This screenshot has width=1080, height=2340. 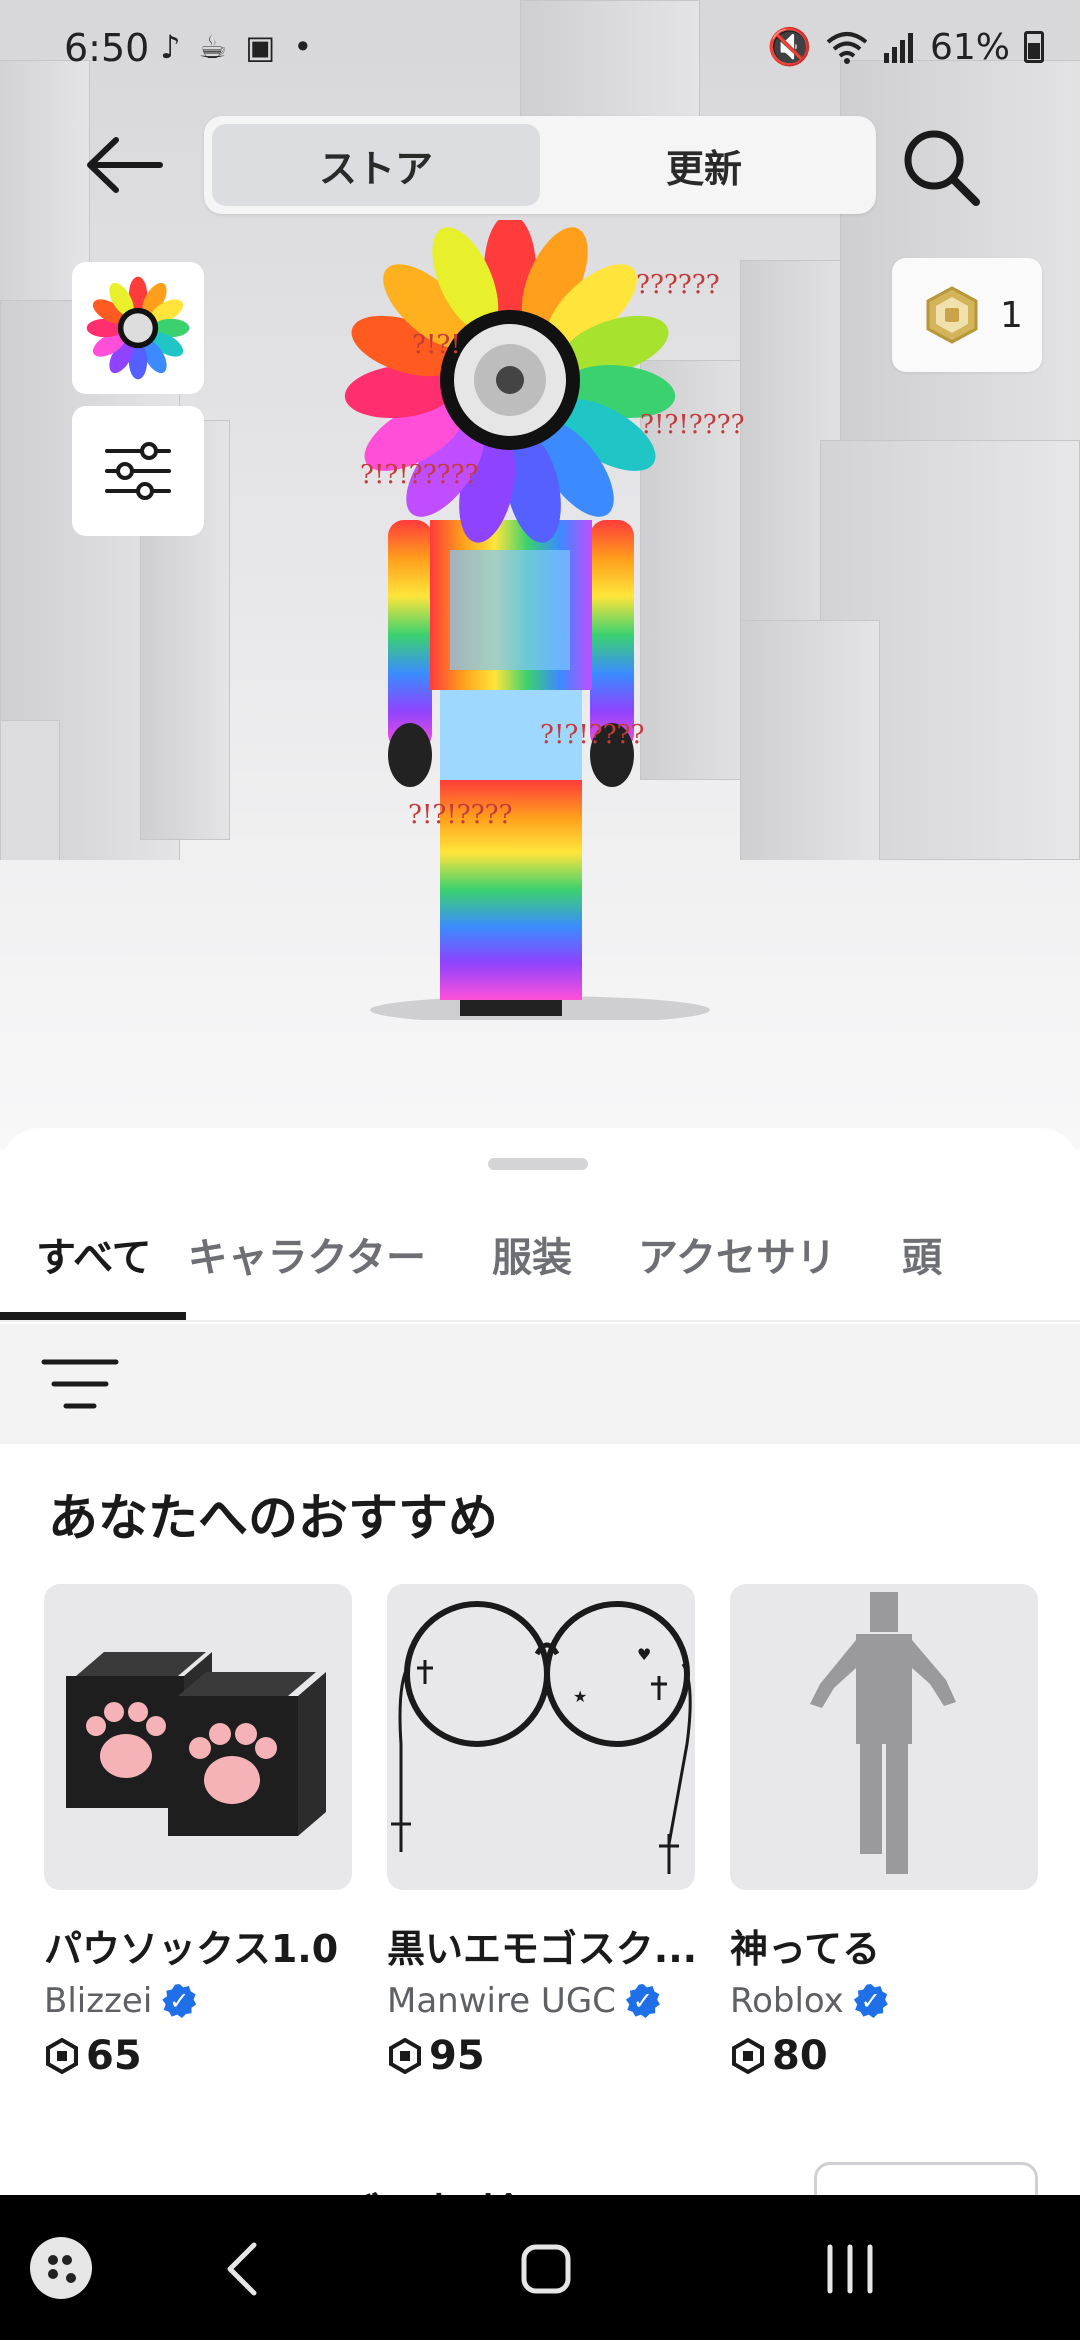 I want to click on battery-percent: 61%, so click(x=969, y=47).